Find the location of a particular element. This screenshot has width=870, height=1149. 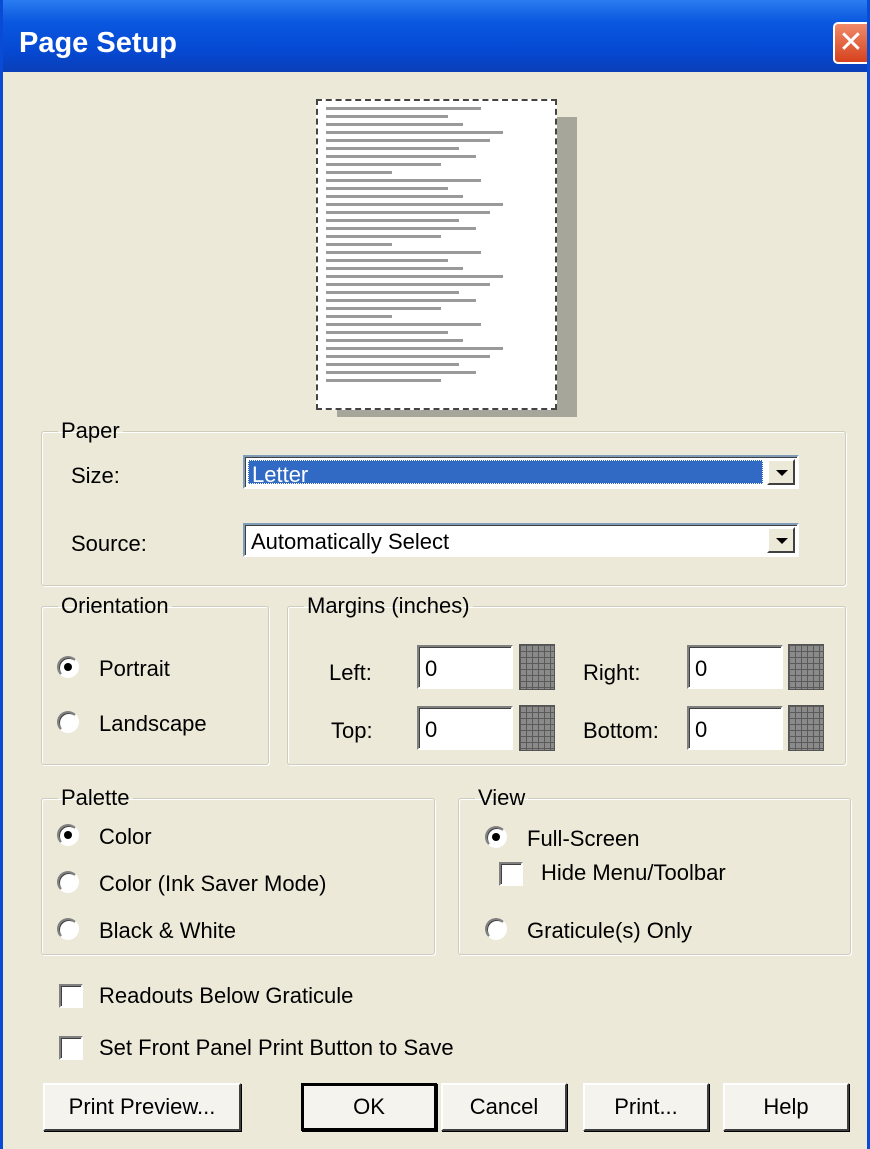

margin-top-label: Top: is located at coordinates (352, 730).